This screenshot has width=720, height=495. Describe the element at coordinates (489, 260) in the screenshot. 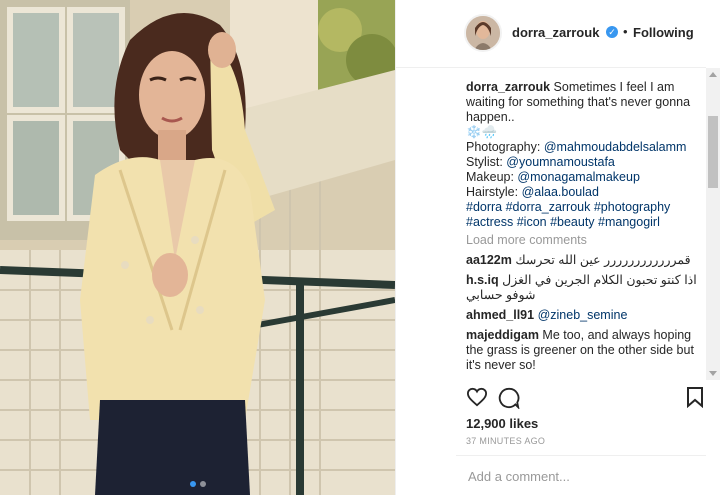

I see `comment-username: aa122m` at that location.